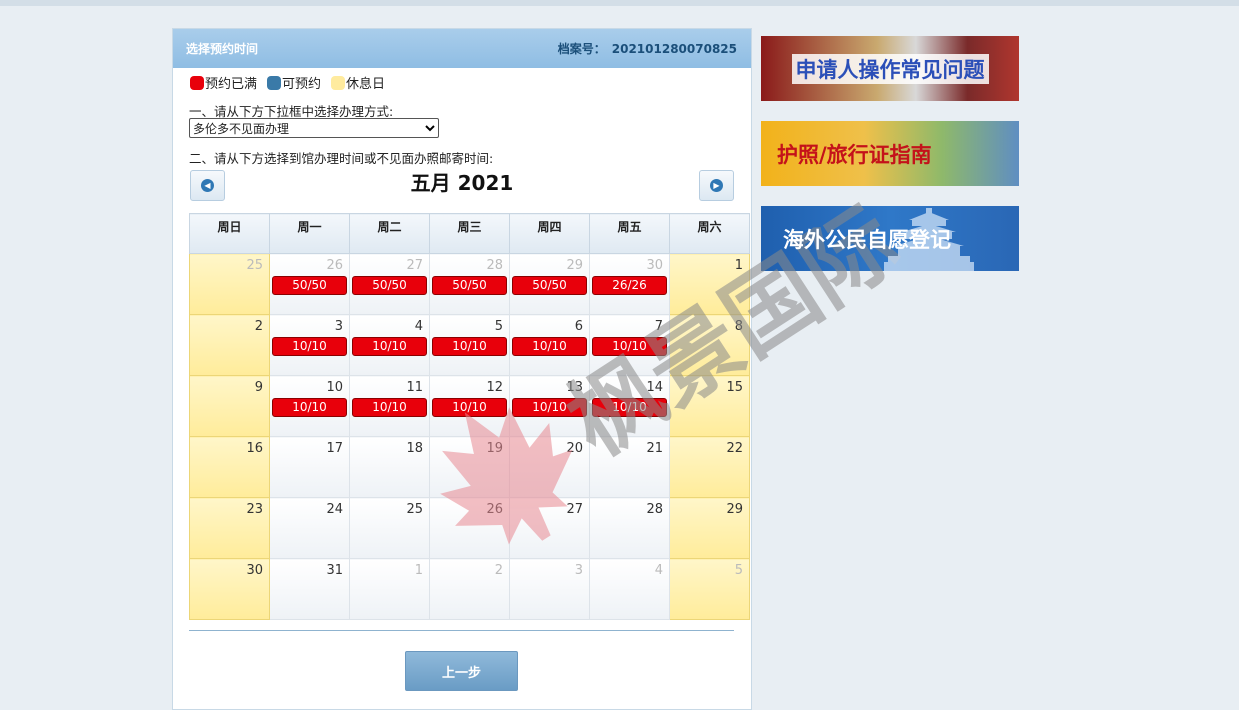  What do you see at coordinates (274, 83) in the screenshot?
I see `available-swatch-icon` at bounding box center [274, 83].